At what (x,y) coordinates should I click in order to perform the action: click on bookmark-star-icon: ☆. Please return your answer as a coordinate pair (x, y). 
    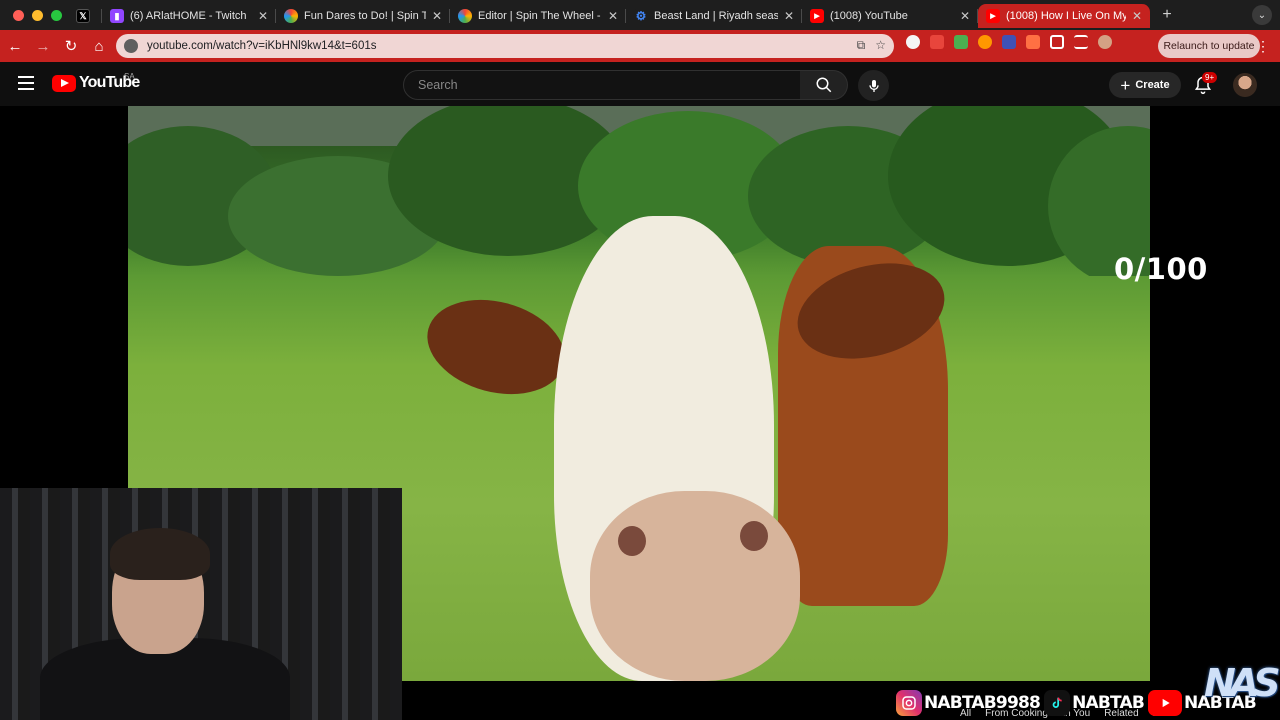
    Looking at the image, I should click on (880, 45).